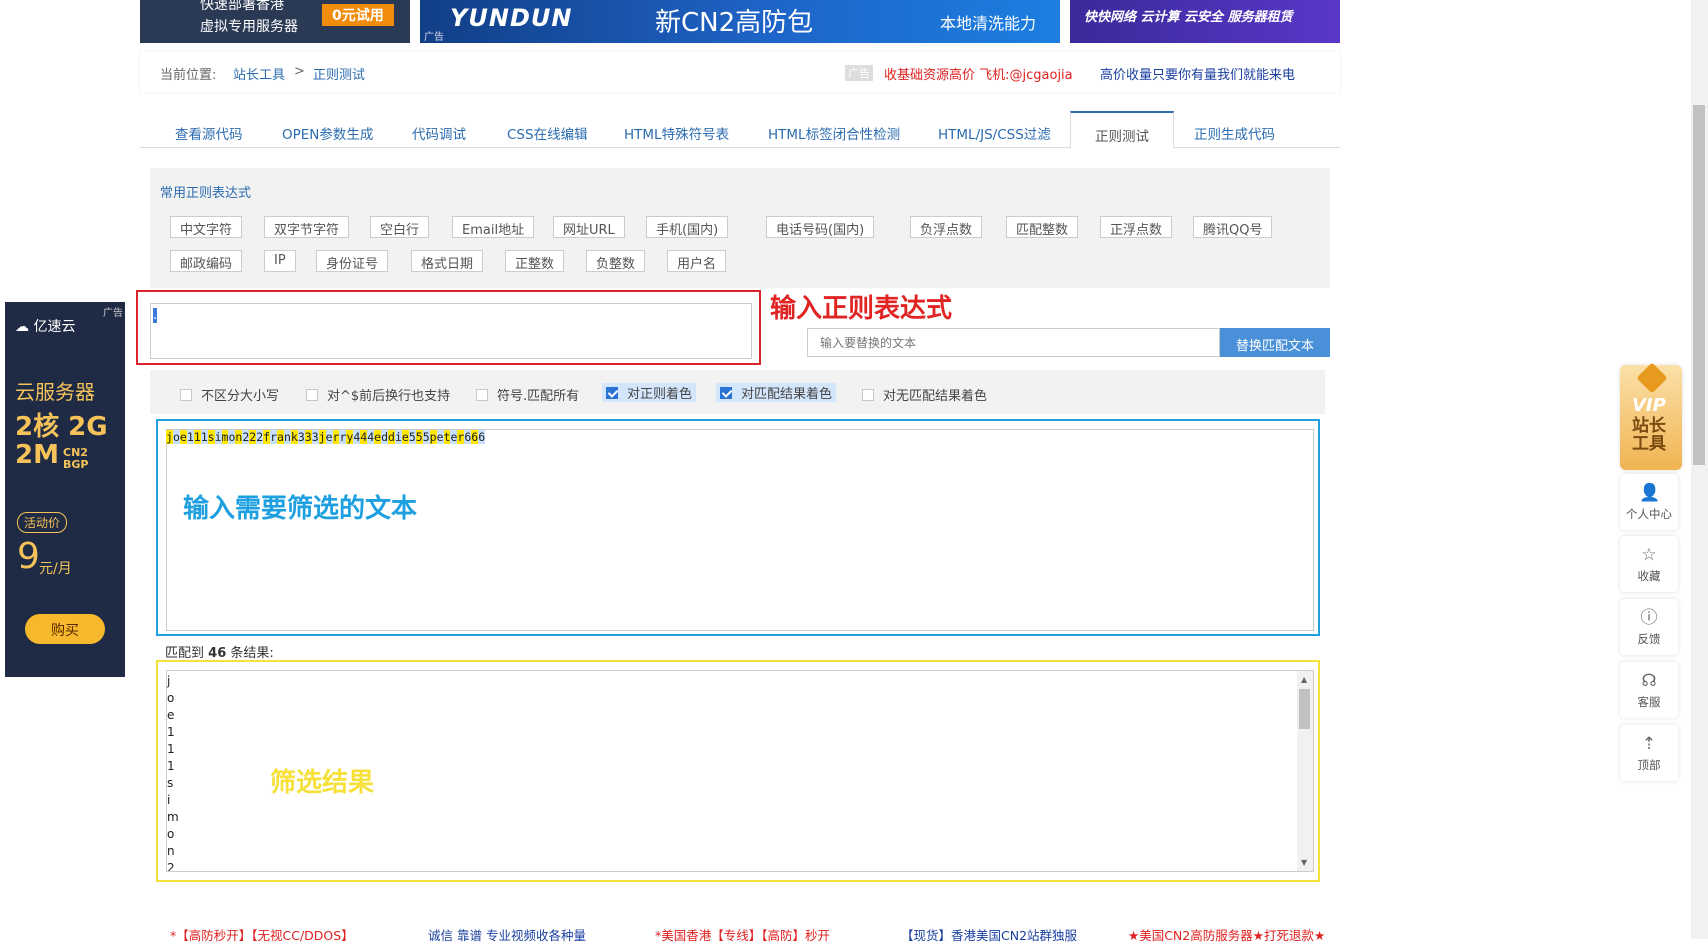 This screenshot has width=1708, height=944. What do you see at coordinates (1275, 342) in the screenshot?
I see `replace-button: 替换匹配文本` at bounding box center [1275, 342].